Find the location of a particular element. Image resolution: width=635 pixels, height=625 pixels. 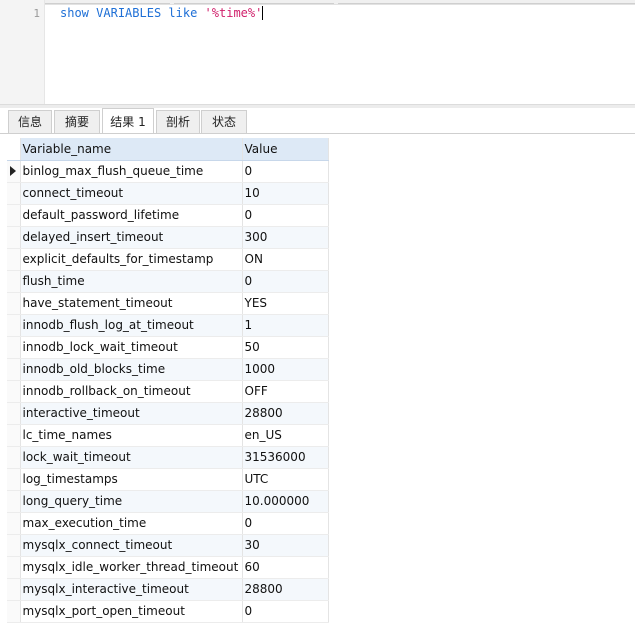

cell-value: 30 is located at coordinates (285, 545).